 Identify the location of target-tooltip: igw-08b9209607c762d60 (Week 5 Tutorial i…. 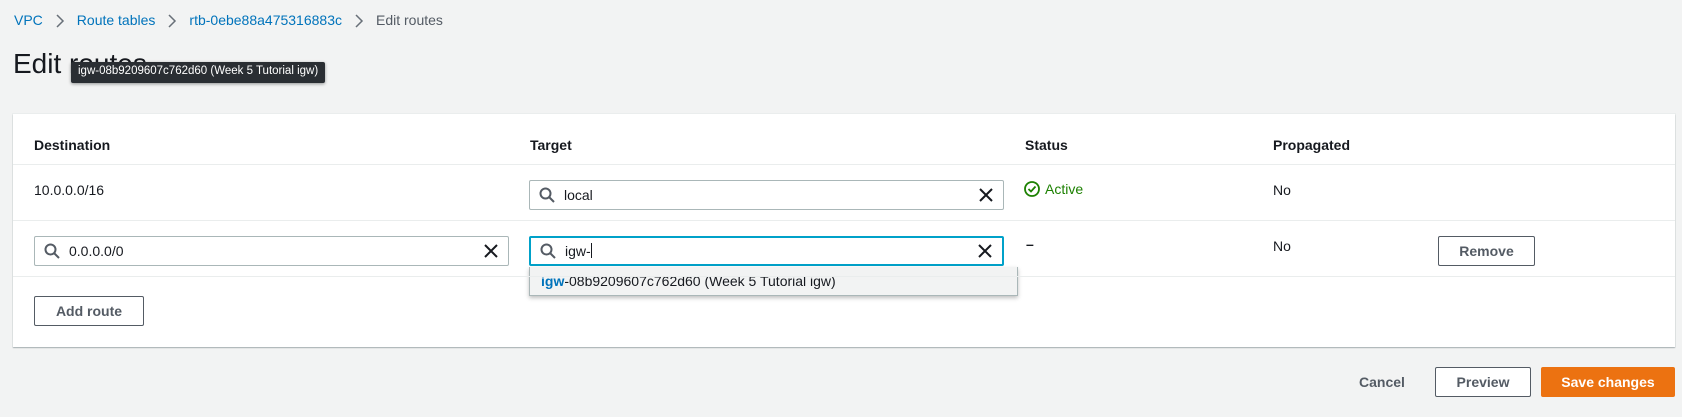
(198, 72).